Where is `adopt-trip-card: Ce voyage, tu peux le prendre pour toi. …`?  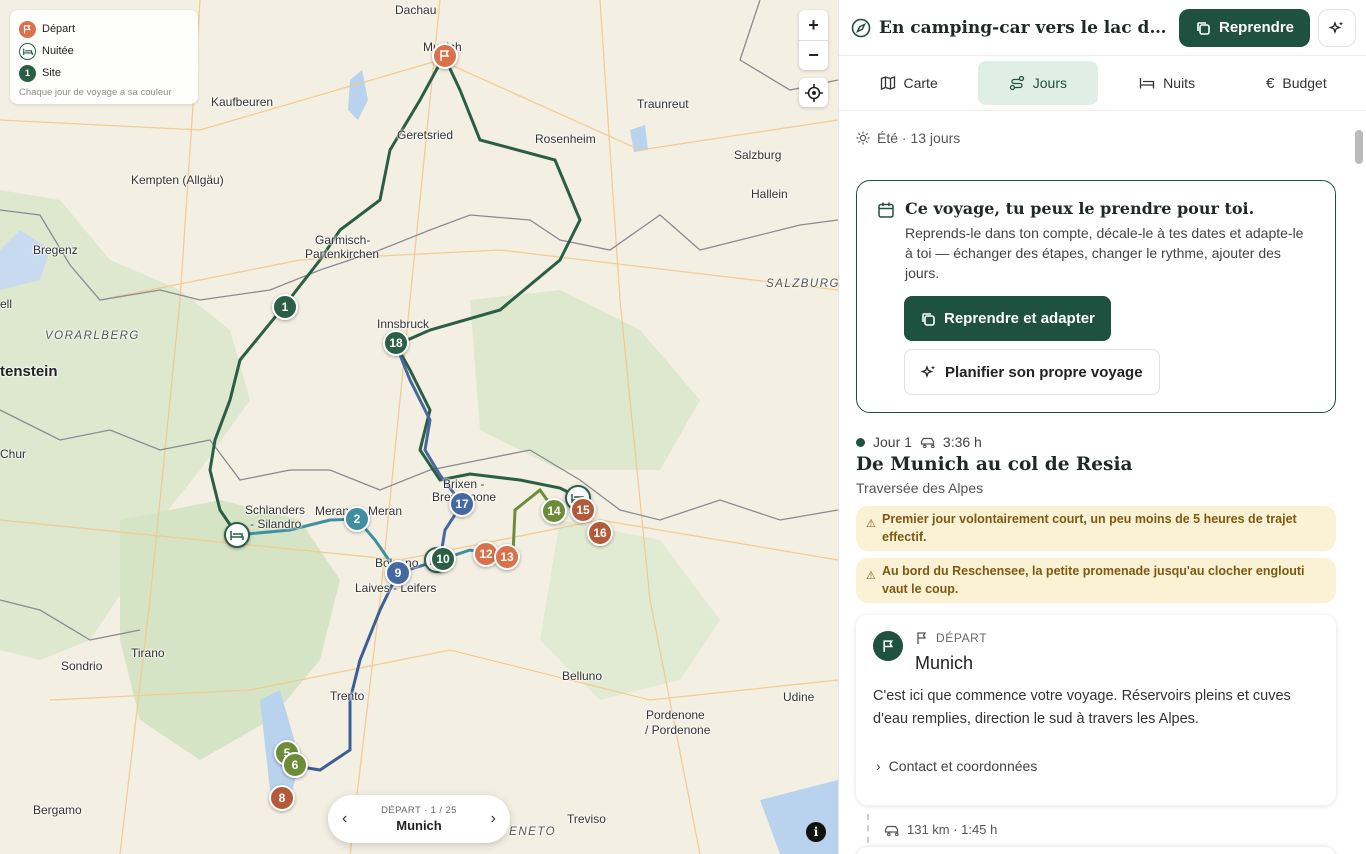
adopt-trip-card: Ce voyage, tu peux le prendre pour toi. … is located at coordinates (1096, 296).